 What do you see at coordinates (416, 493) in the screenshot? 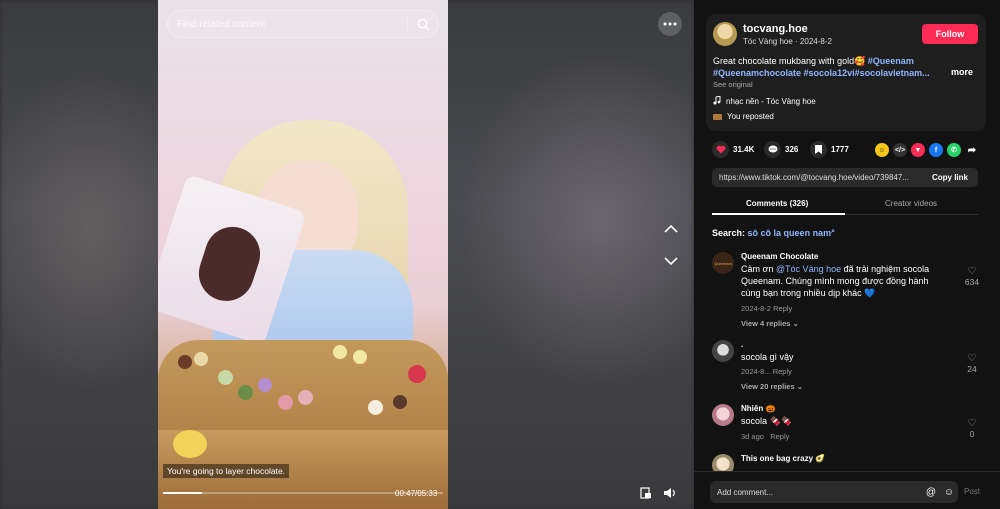
I see `video-time: 00:47/05:33` at bounding box center [416, 493].